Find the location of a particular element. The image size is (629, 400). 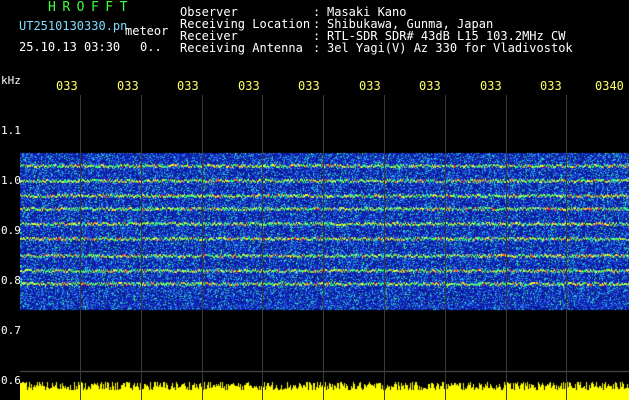

y-tick-label: 1.1 is located at coordinates (11, 130).